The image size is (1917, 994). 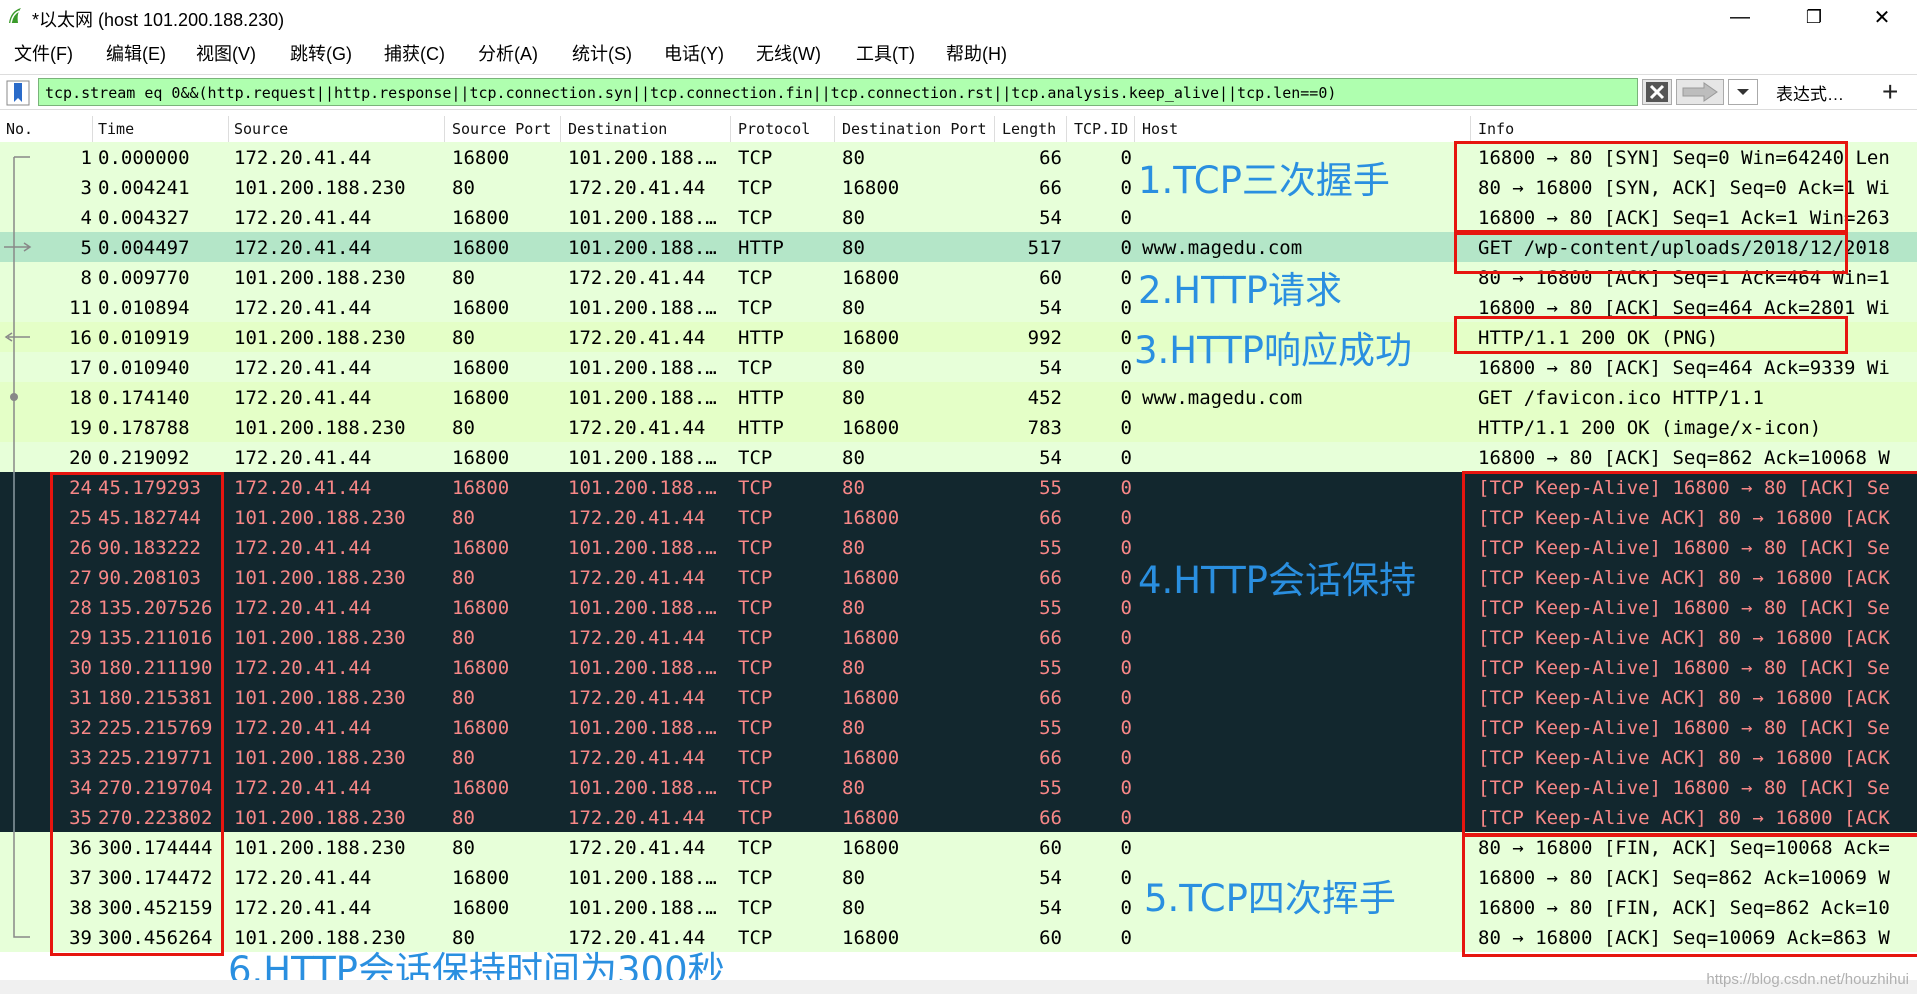 What do you see at coordinates (1496, 129) in the screenshot?
I see `column-info: Info` at bounding box center [1496, 129].